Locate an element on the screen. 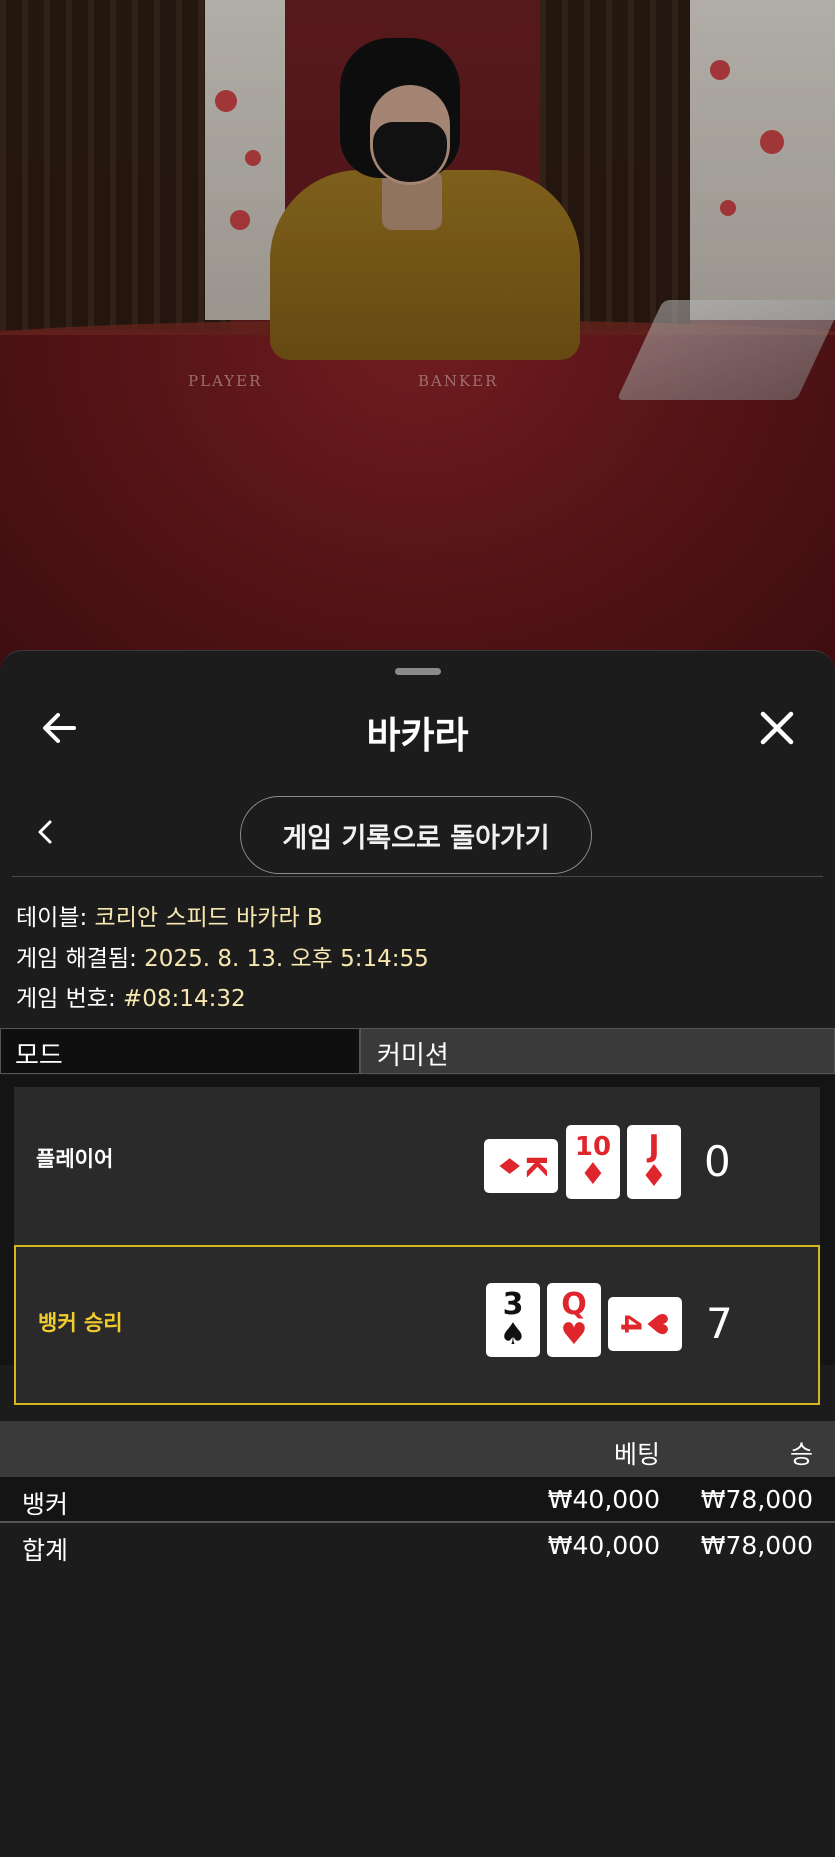 Image resolution: width=835 pixels, height=1857 pixels. tab-commission: 커미션 is located at coordinates (597, 1051).